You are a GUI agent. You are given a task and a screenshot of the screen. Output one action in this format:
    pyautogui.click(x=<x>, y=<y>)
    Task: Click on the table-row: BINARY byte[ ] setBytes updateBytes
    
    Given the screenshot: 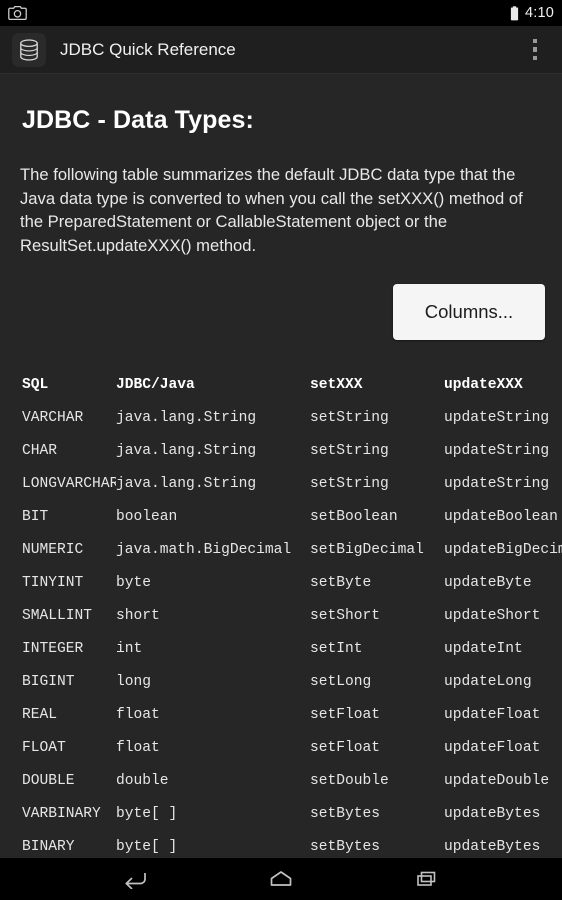 What is the action you would take?
    pyautogui.click(x=281, y=844)
    